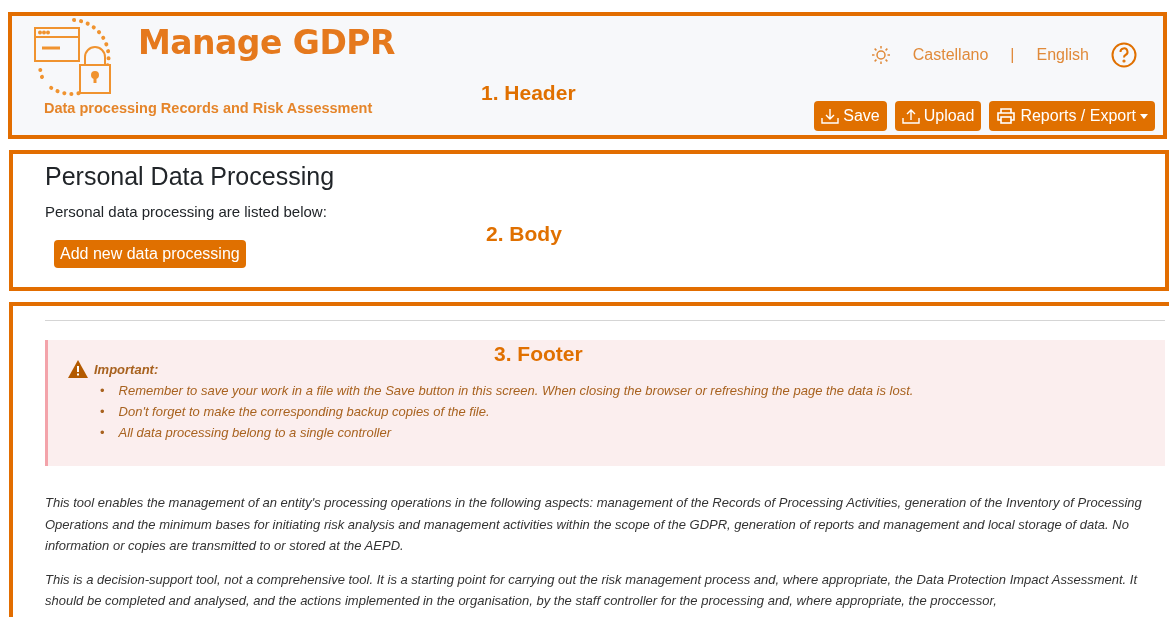 This screenshot has width=1169, height=617. I want to click on warning-icon, so click(78, 369).